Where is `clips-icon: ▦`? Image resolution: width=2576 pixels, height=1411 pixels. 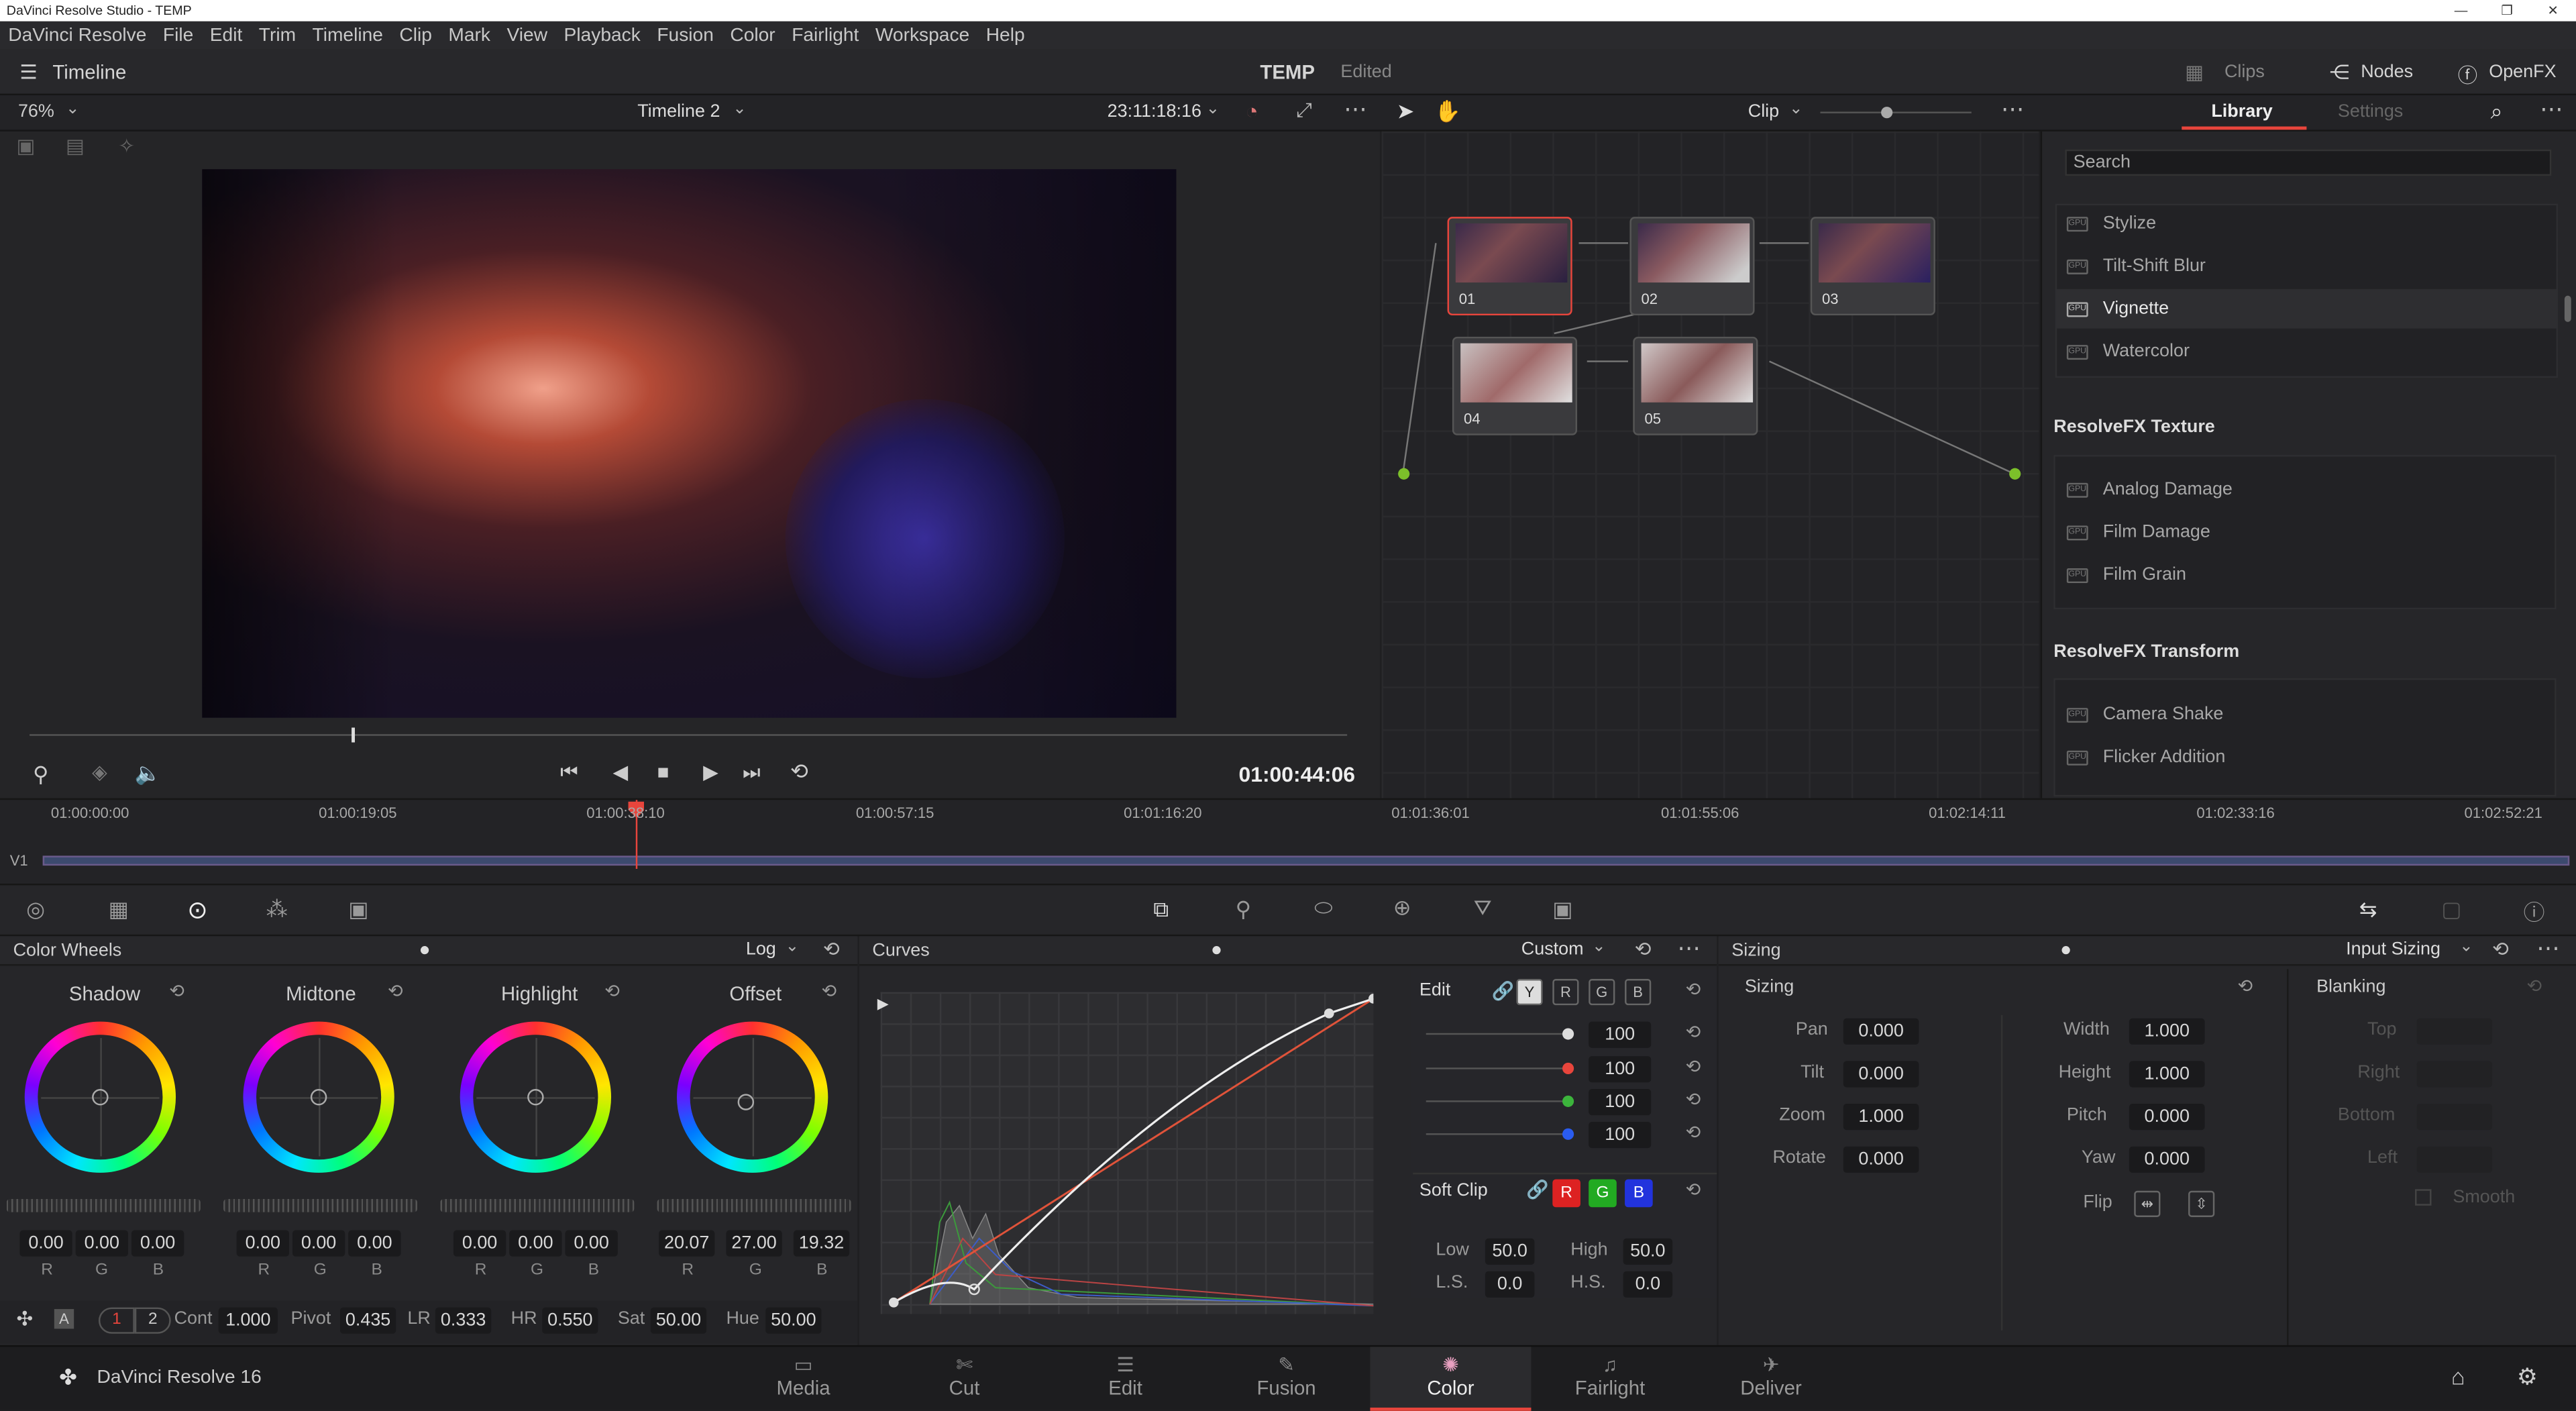
clips-icon: ▦ is located at coordinates (2194, 73).